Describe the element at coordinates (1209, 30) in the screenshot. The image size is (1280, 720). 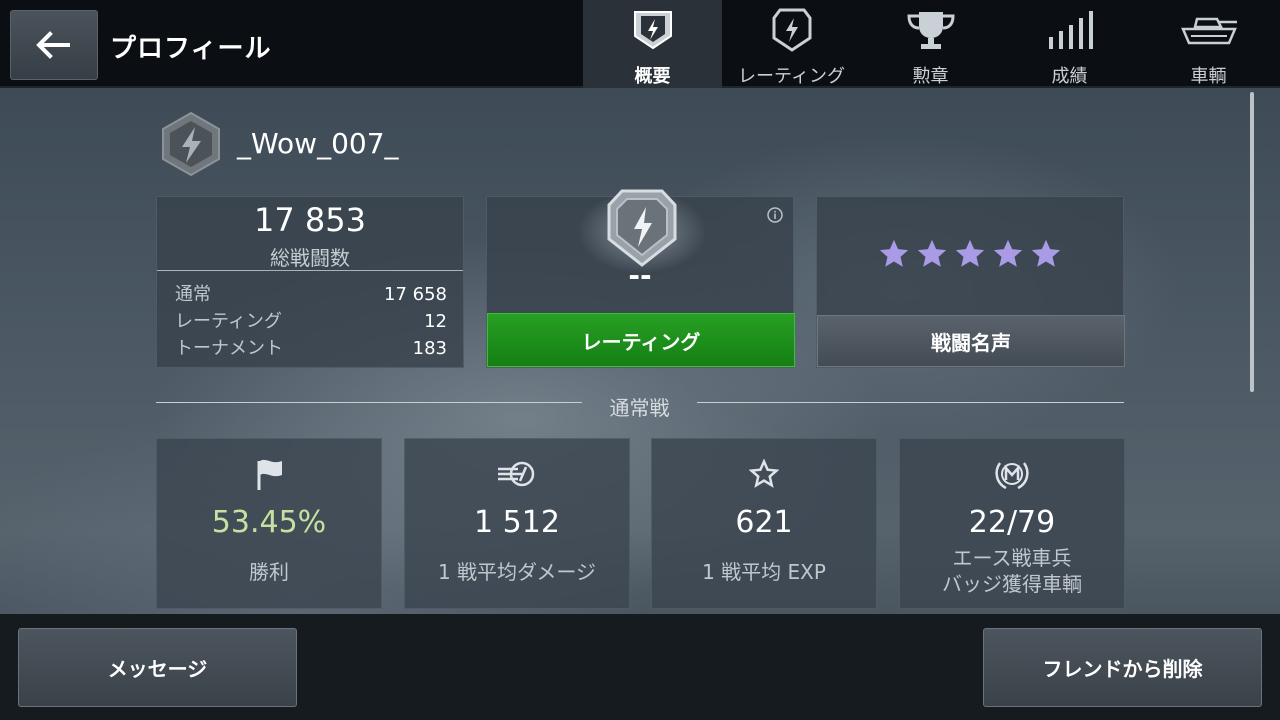
I see `tank-icon` at that location.